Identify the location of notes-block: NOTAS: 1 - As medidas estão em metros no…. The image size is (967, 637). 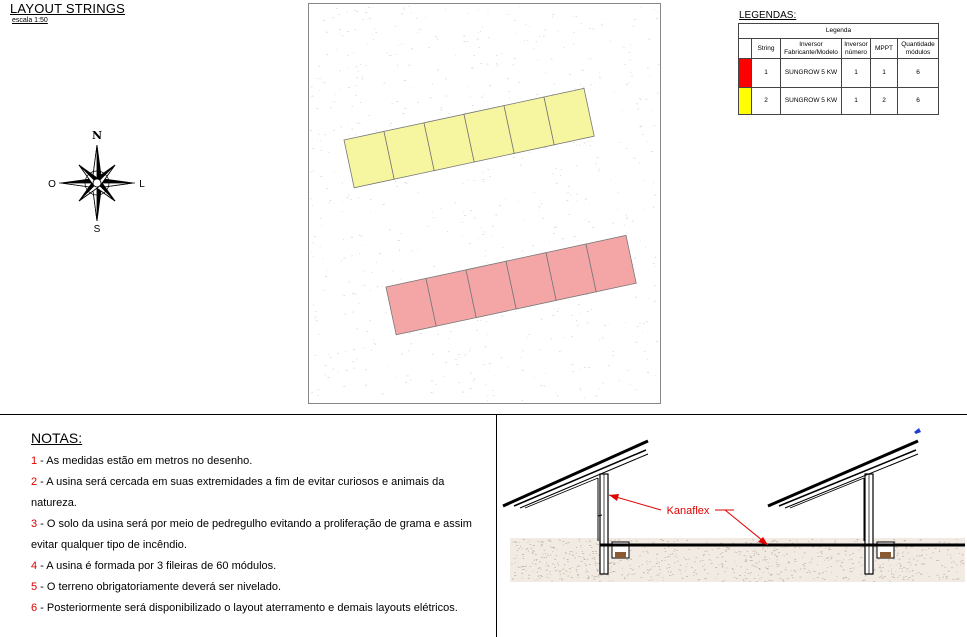
(258, 524).